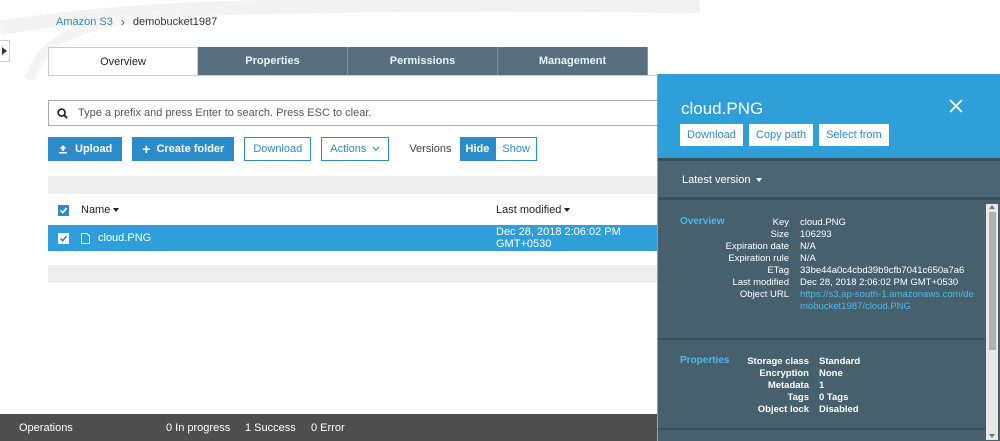 Image resolution: width=1000 pixels, height=441 pixels. What do you see at coordinates (353, 75) in the screenshot?
I see `tab-divider` at bounding box center [353, 75].